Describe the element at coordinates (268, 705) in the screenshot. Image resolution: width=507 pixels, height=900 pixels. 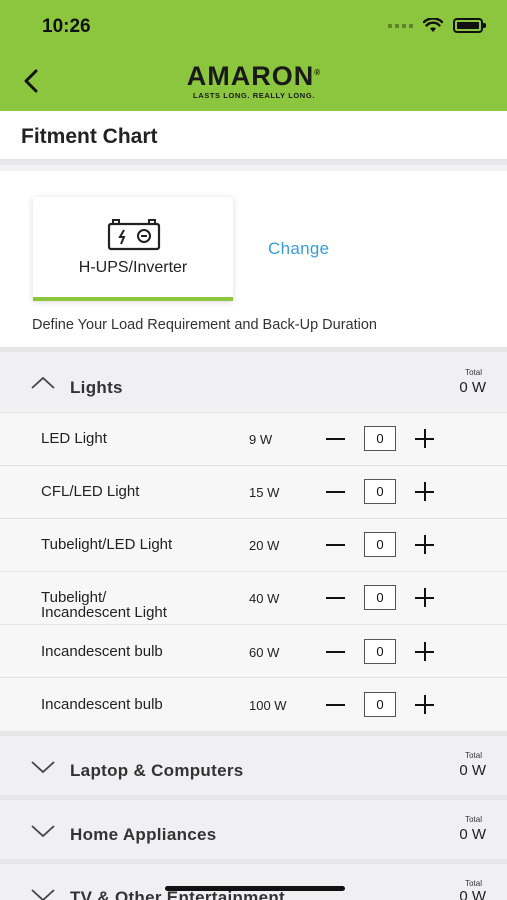
I see `load-watts: 100 W` at that location.